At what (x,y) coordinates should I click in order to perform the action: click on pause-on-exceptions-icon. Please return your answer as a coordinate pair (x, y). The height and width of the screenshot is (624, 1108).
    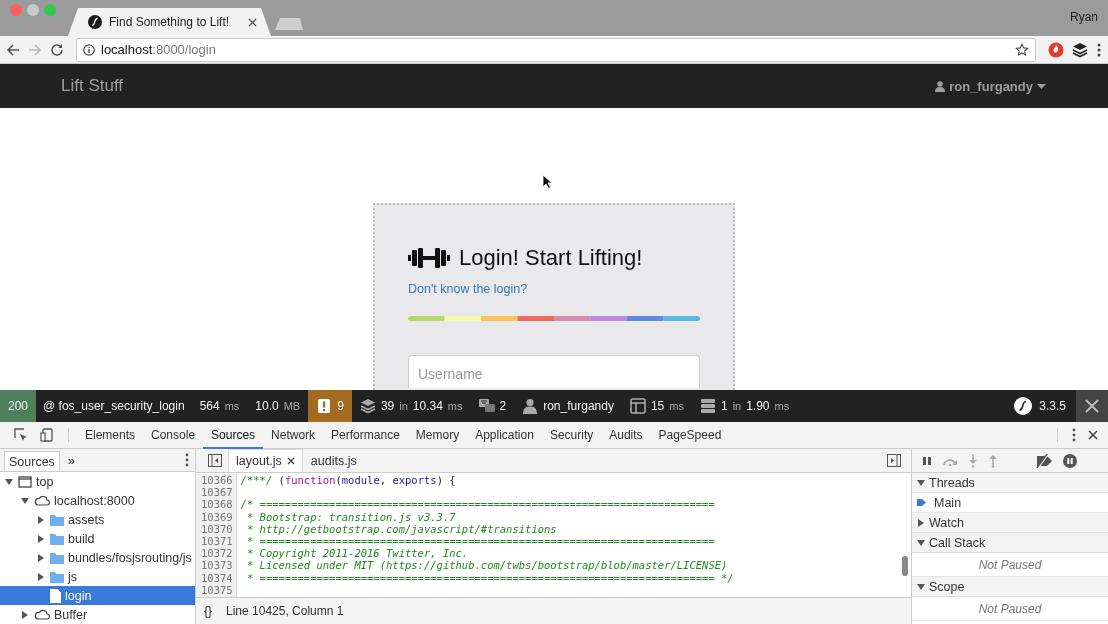
    Looking at the image, I should click on (1070, 460).